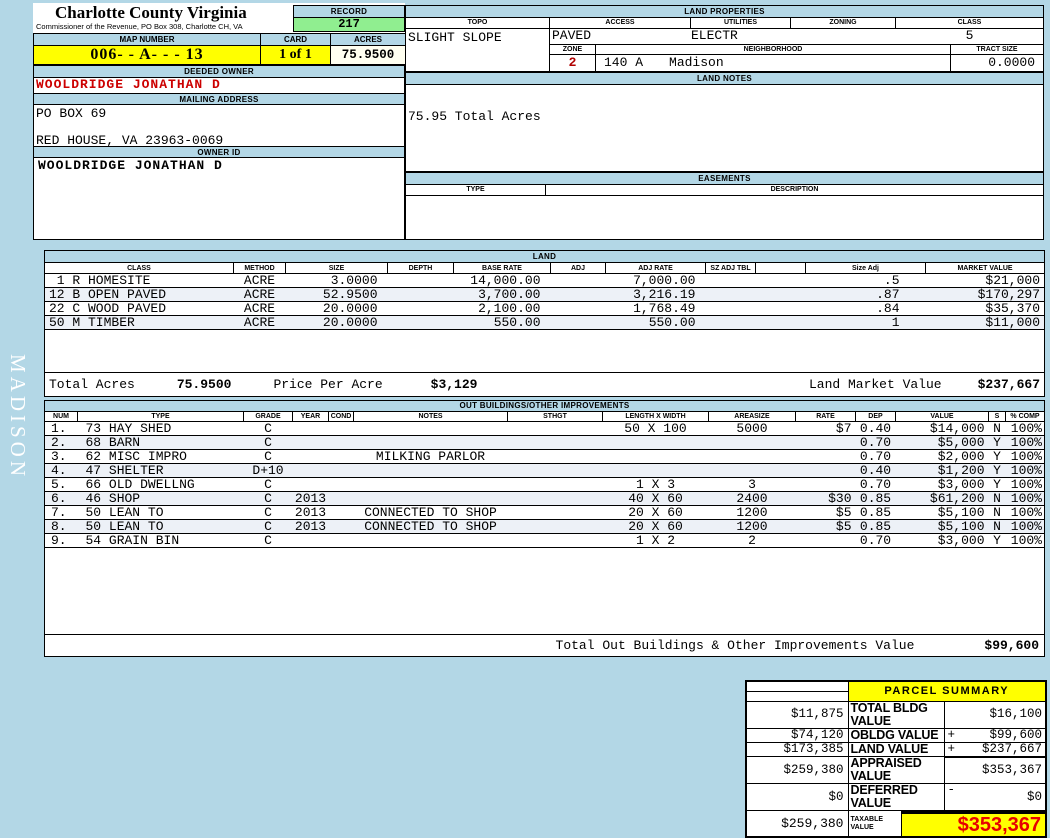  What do you see at coordinates (875, 823) in the screenshot?
I see `taxable-value-label: TAXABLE VALUE` at bounding box center [875, 823].